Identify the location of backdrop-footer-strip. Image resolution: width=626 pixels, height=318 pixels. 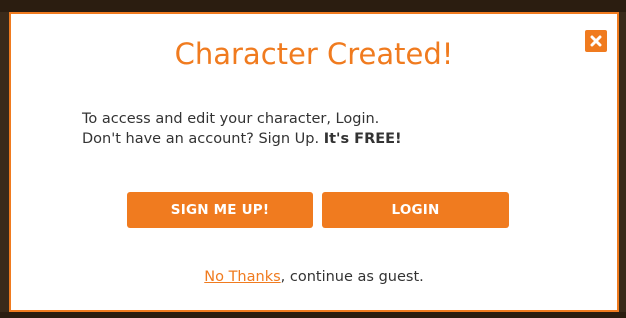
(313, 315).